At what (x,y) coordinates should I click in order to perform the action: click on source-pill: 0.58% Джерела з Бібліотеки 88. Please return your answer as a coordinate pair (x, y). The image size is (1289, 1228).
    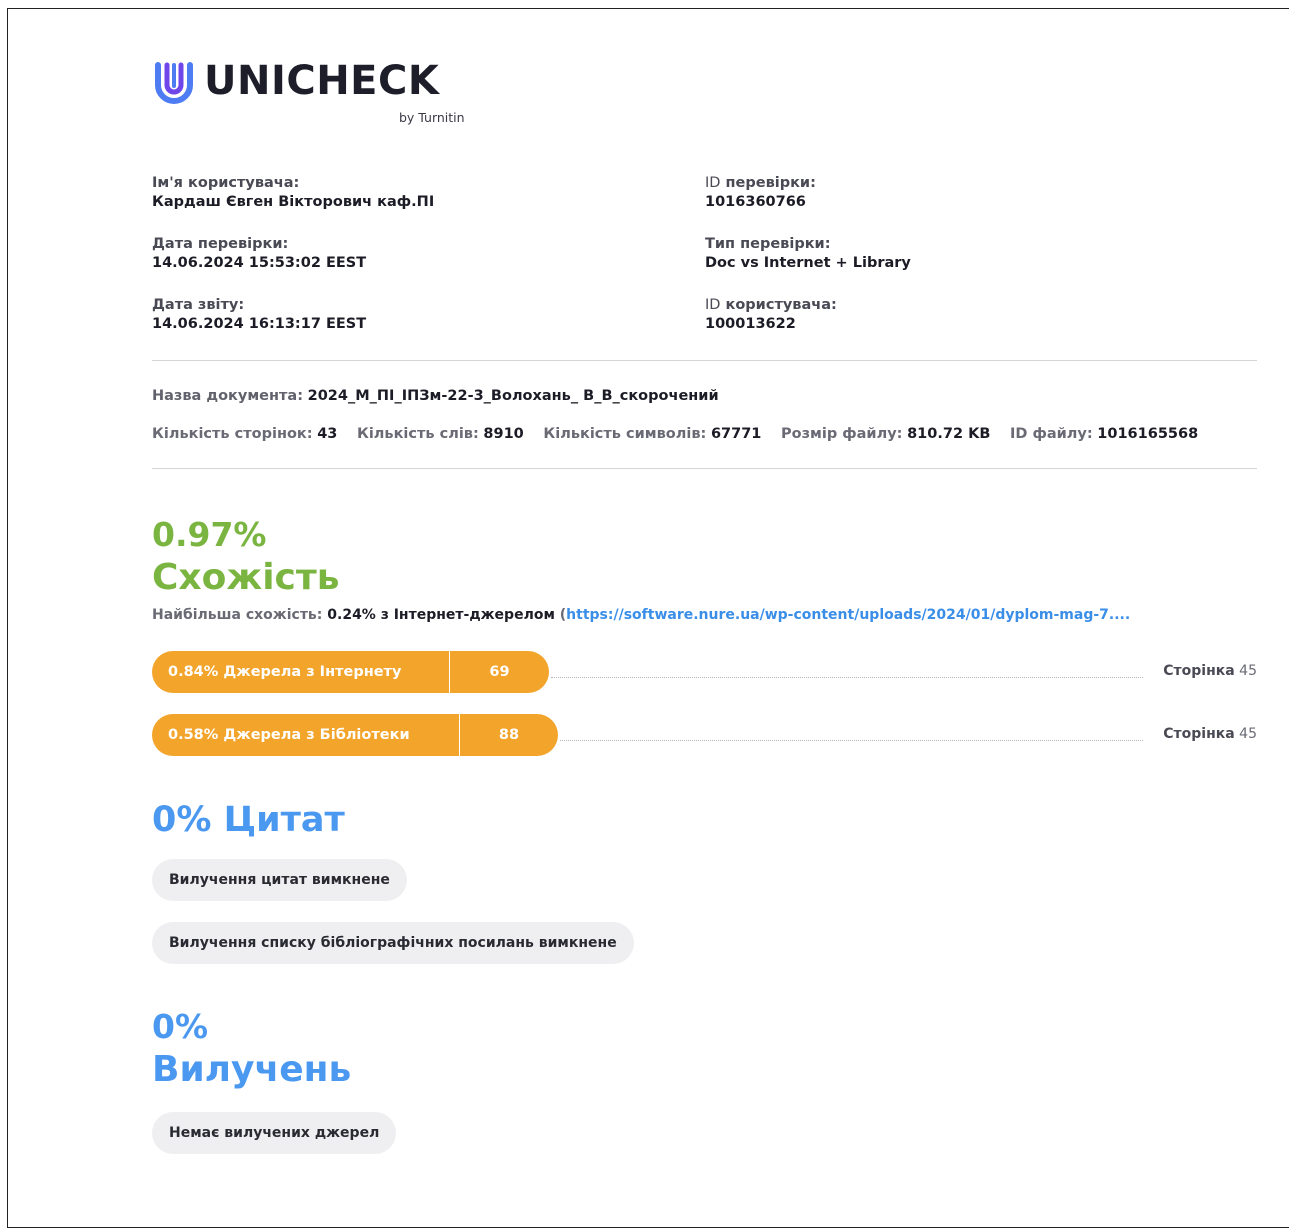
    Looking at the image, I should click on (355, 735).